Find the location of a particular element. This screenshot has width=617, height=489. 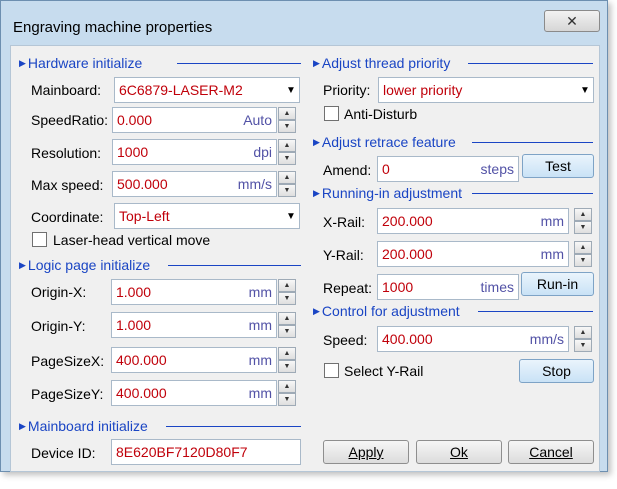

apply-button: Apply is located at coordinates (366, 452).